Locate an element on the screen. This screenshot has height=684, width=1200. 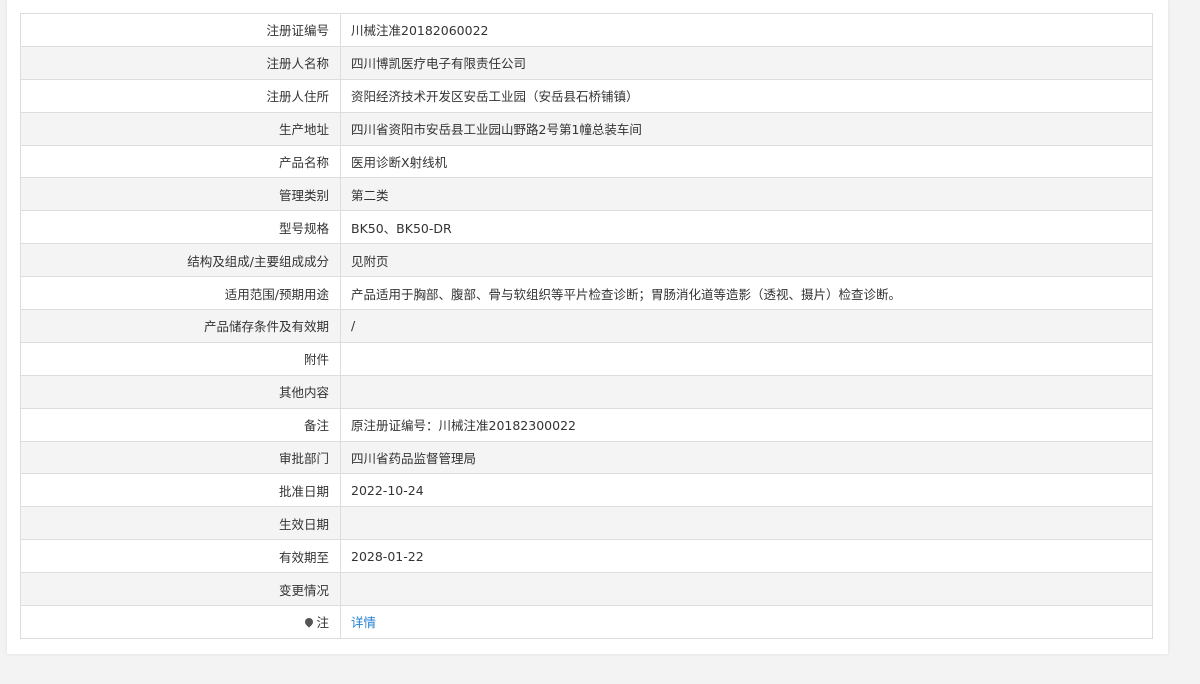
row-label: 注册人名称 is located at coordinates (180, 62).